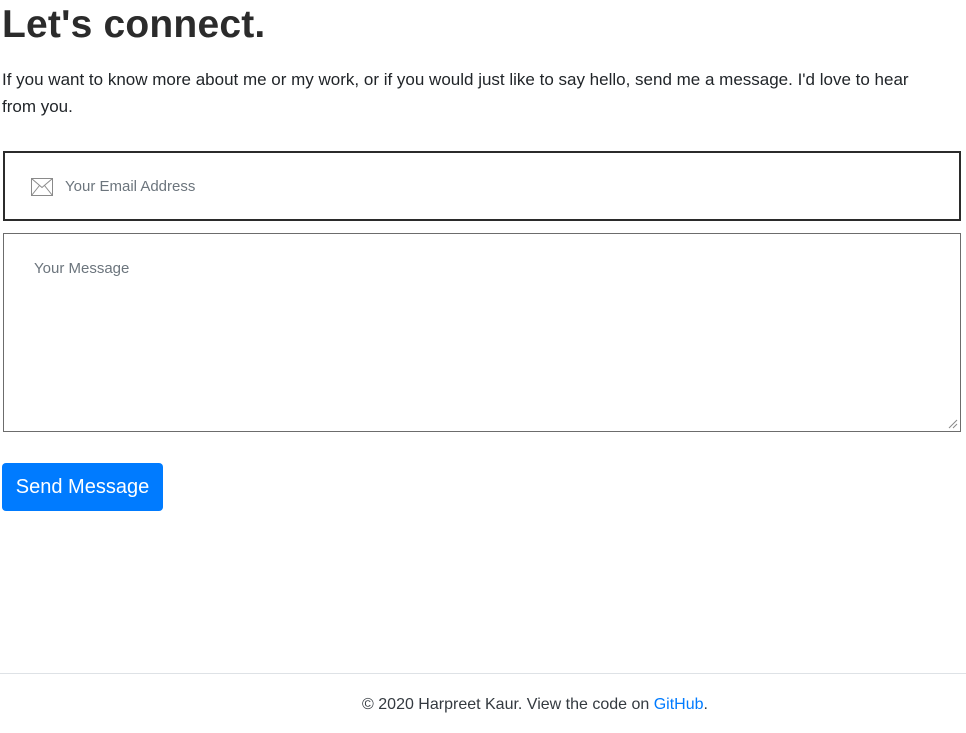 This screenshot has width=966, height=733. I want to click on resize-handle-icon, so click(953, 424).